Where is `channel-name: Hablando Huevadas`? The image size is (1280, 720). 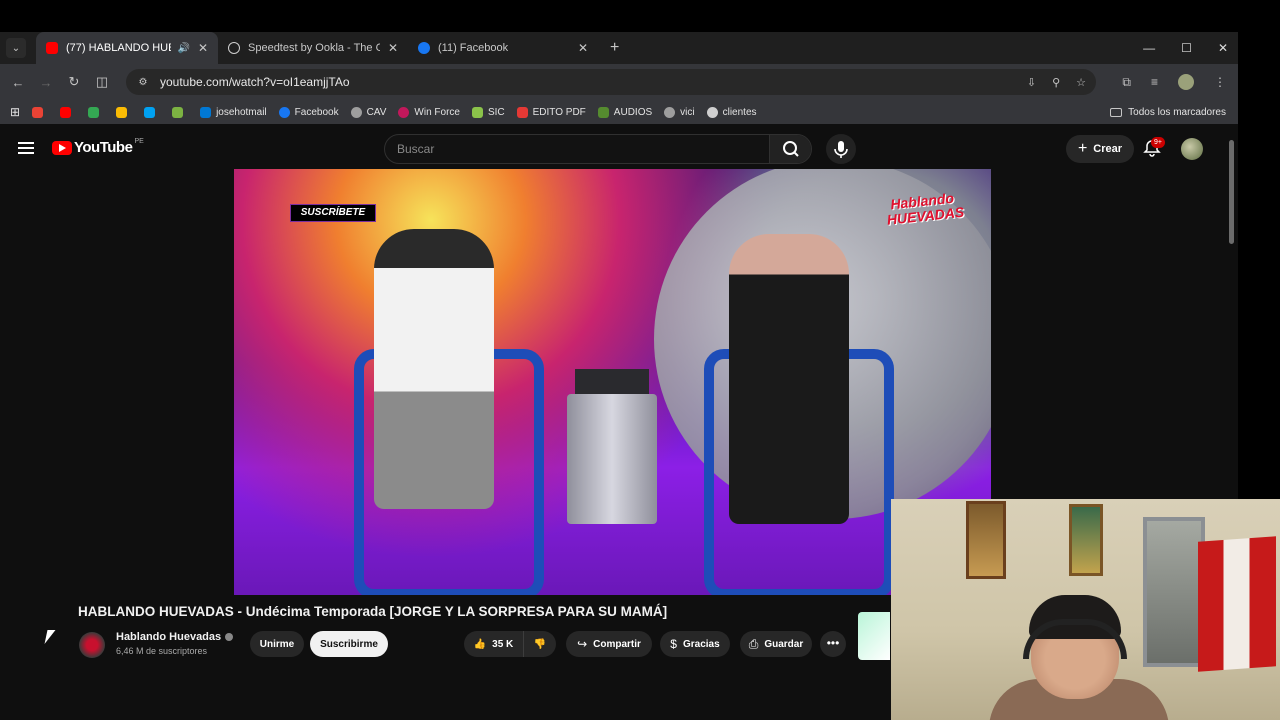
channel-name: Hablando Huevadas is located at coordinates (175, 637).